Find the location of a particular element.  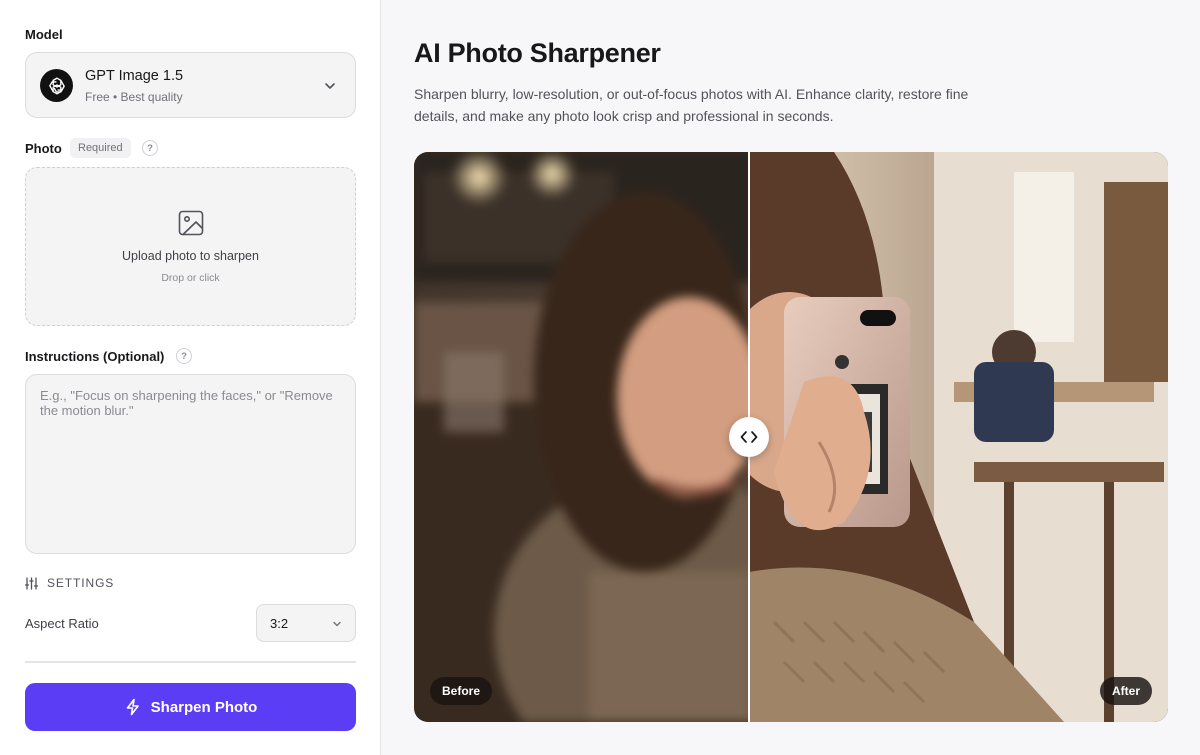

sharpen-photo-label: Sharpen Photo is located at coordinates (204, 707).